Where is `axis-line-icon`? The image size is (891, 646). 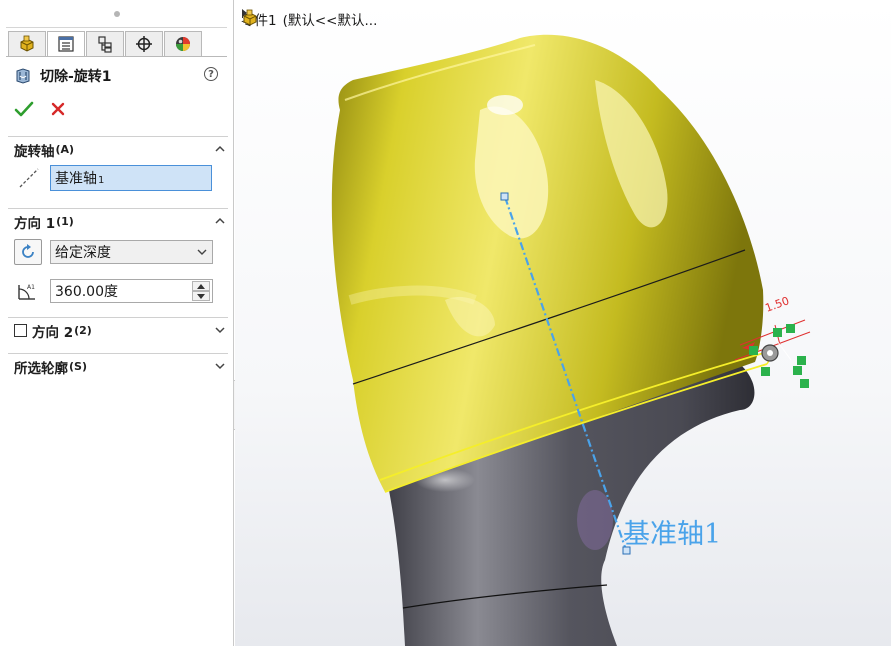
axis-line-icon is located at coordinates (29, 178).